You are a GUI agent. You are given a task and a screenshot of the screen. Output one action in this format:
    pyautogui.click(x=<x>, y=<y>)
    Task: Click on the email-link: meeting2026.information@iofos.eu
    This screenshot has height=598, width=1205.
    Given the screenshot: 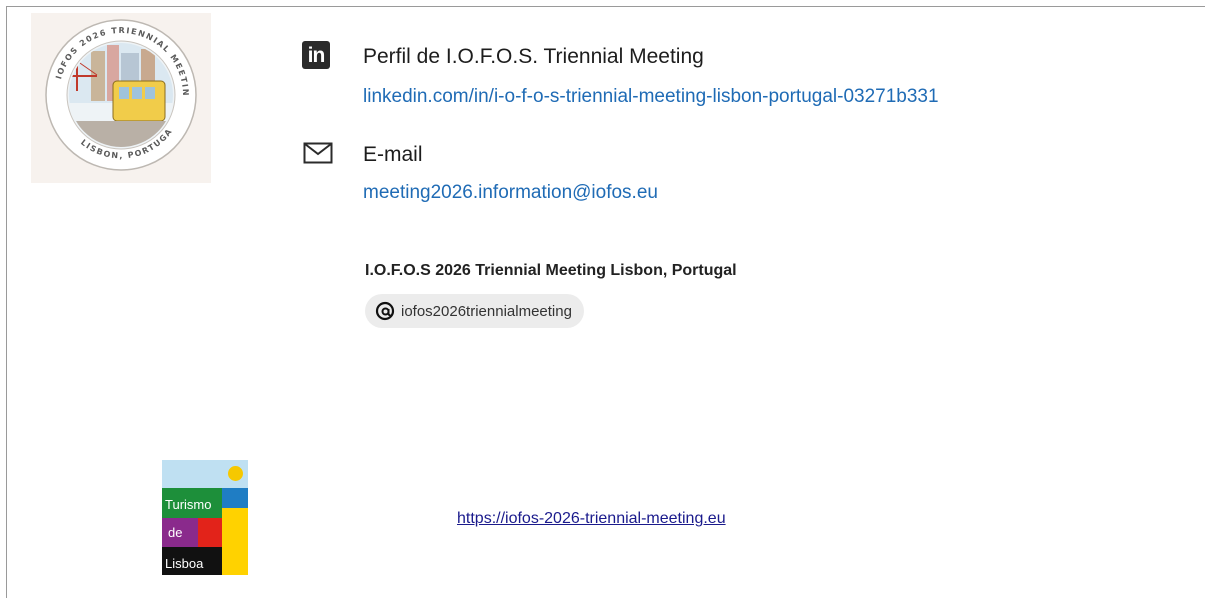 What is the action you would take?
    pyautogui.click(x=510, y=193)
    